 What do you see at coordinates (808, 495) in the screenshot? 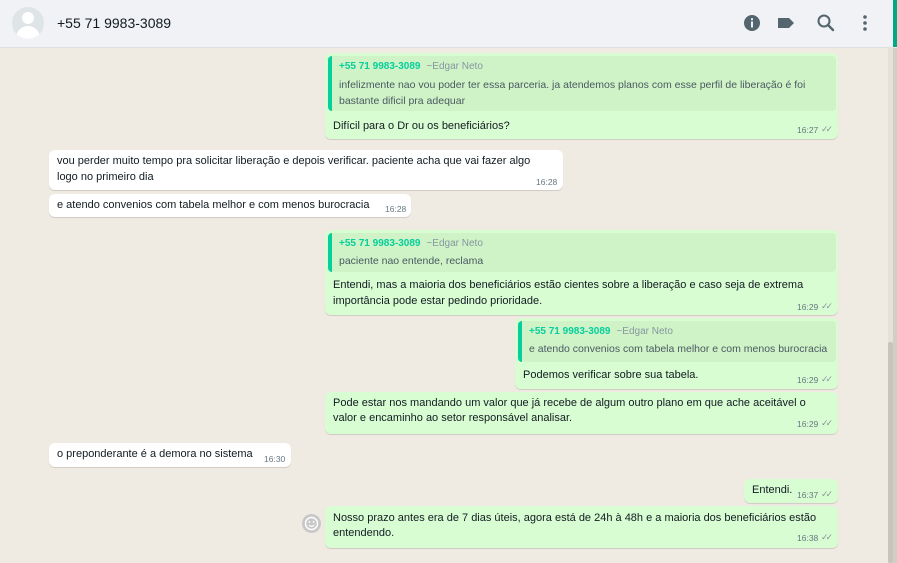
I see `message-time: 16:37` at bounding box center [808, 495].